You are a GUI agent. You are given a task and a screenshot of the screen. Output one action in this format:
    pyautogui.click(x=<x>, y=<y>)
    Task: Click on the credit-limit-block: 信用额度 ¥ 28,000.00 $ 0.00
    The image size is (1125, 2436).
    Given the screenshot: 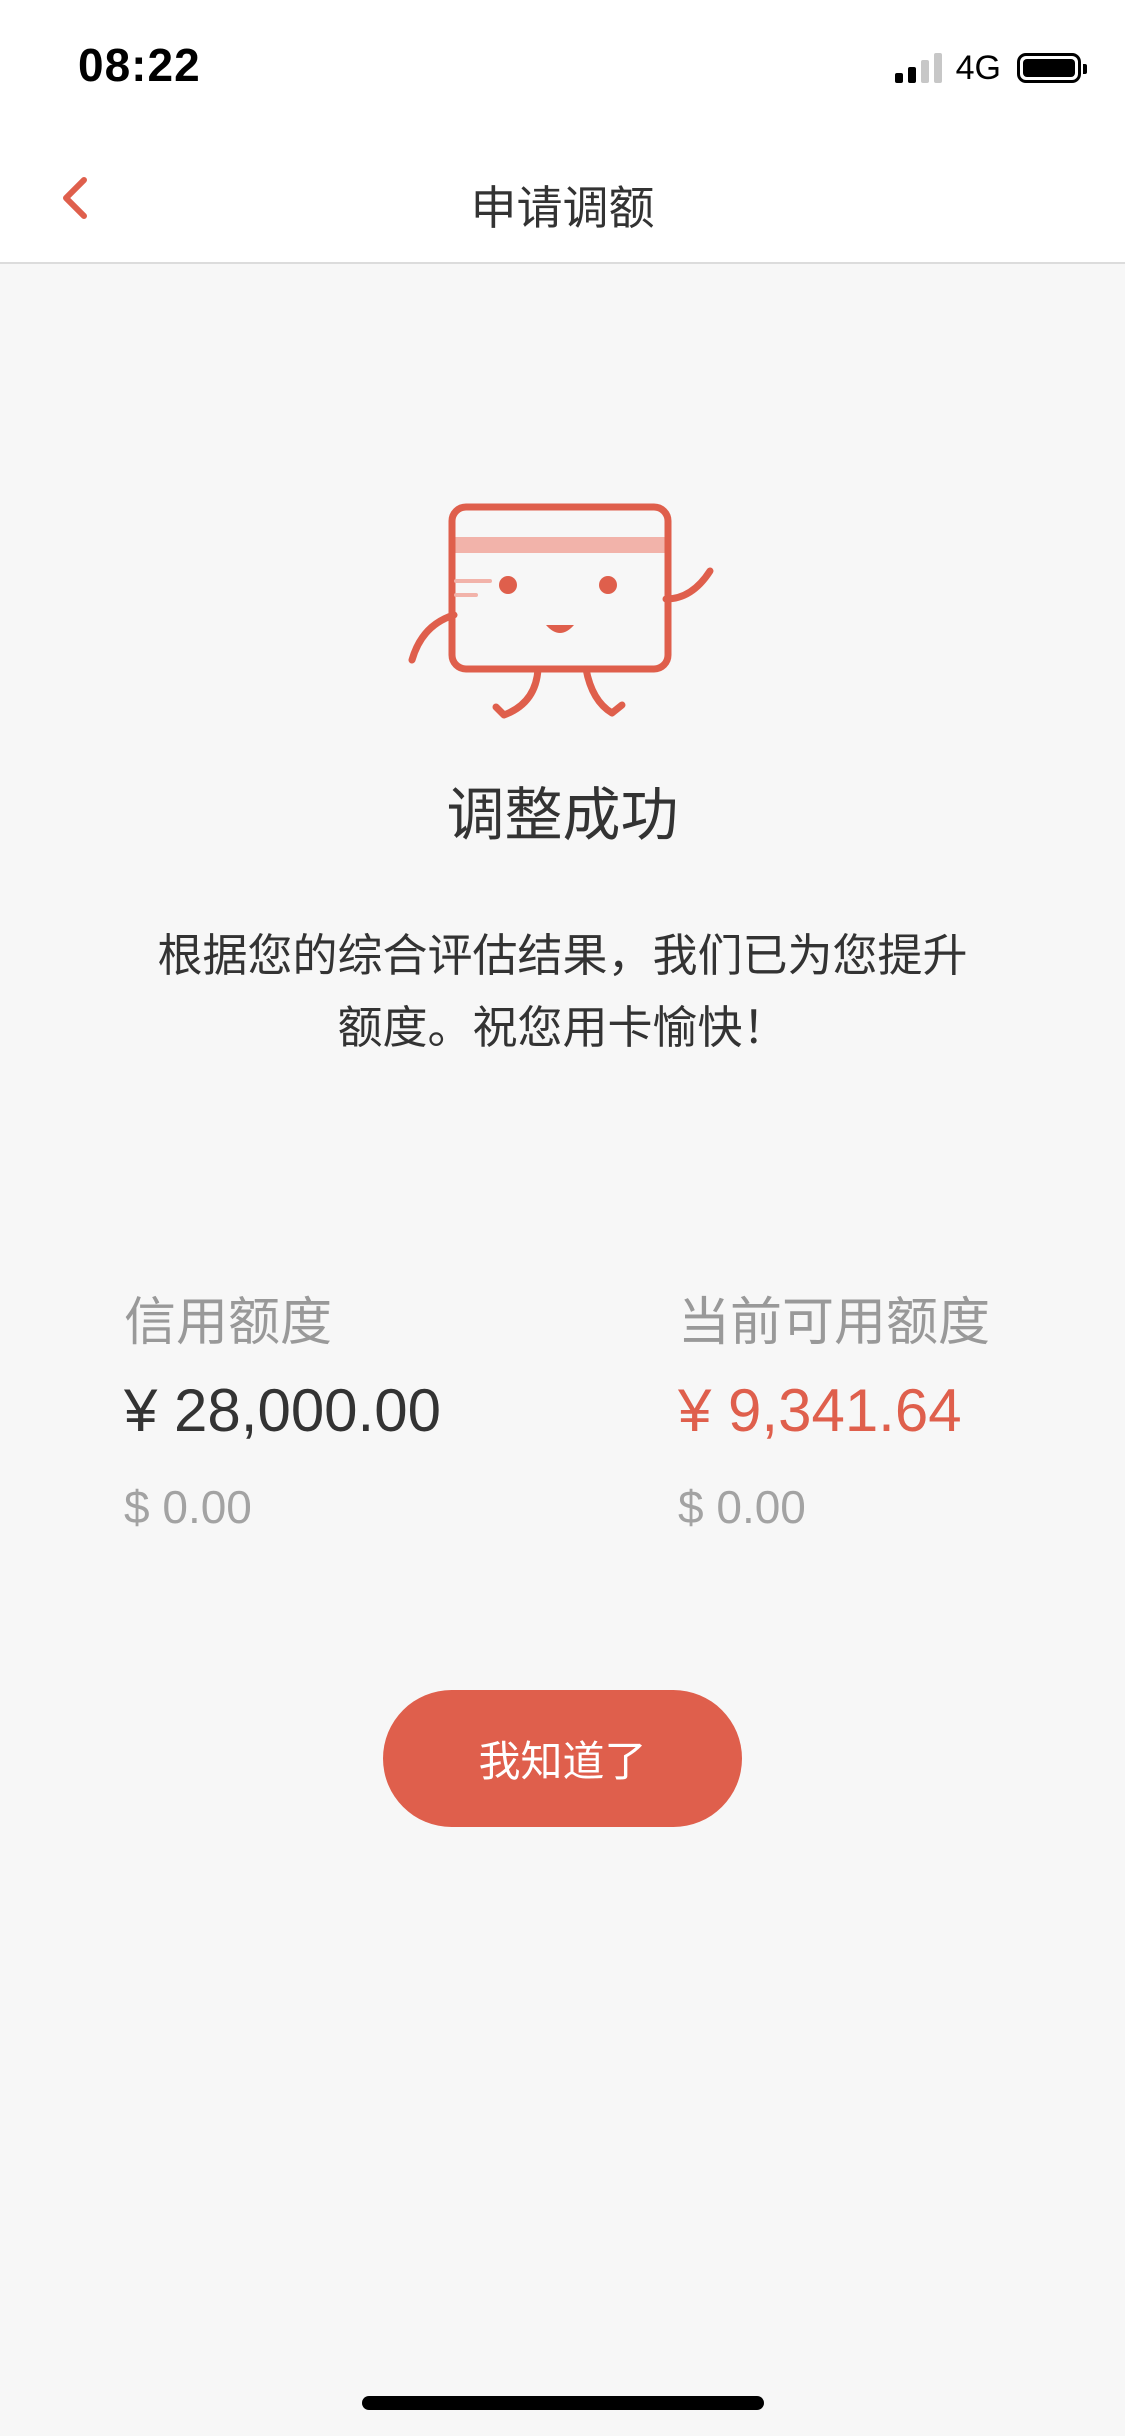 What is the action you would take?
    pyautogui.click(x=282, y=1407)
    